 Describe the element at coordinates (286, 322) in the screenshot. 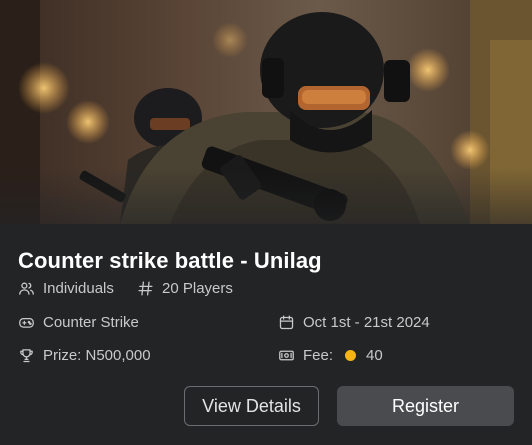

I see `calendar-icon` at that location.